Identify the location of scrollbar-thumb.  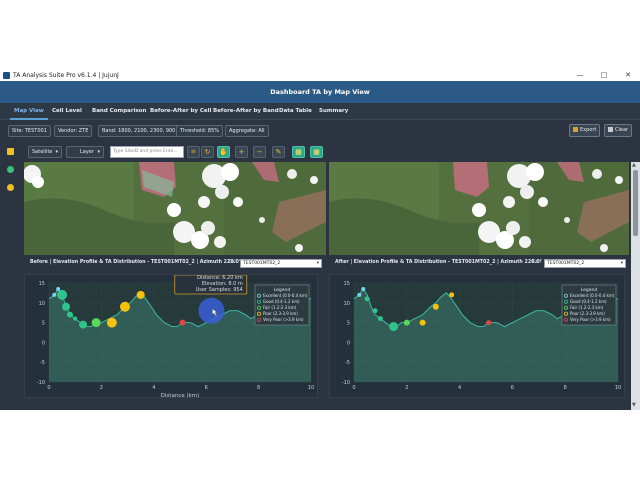
(635, 203).